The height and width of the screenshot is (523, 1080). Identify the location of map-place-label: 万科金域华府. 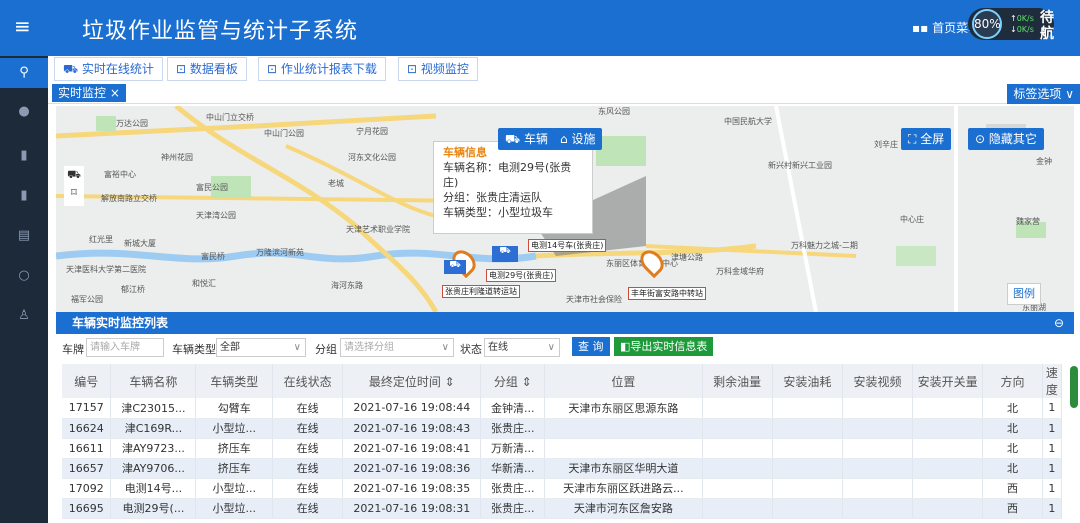
(740, 271).